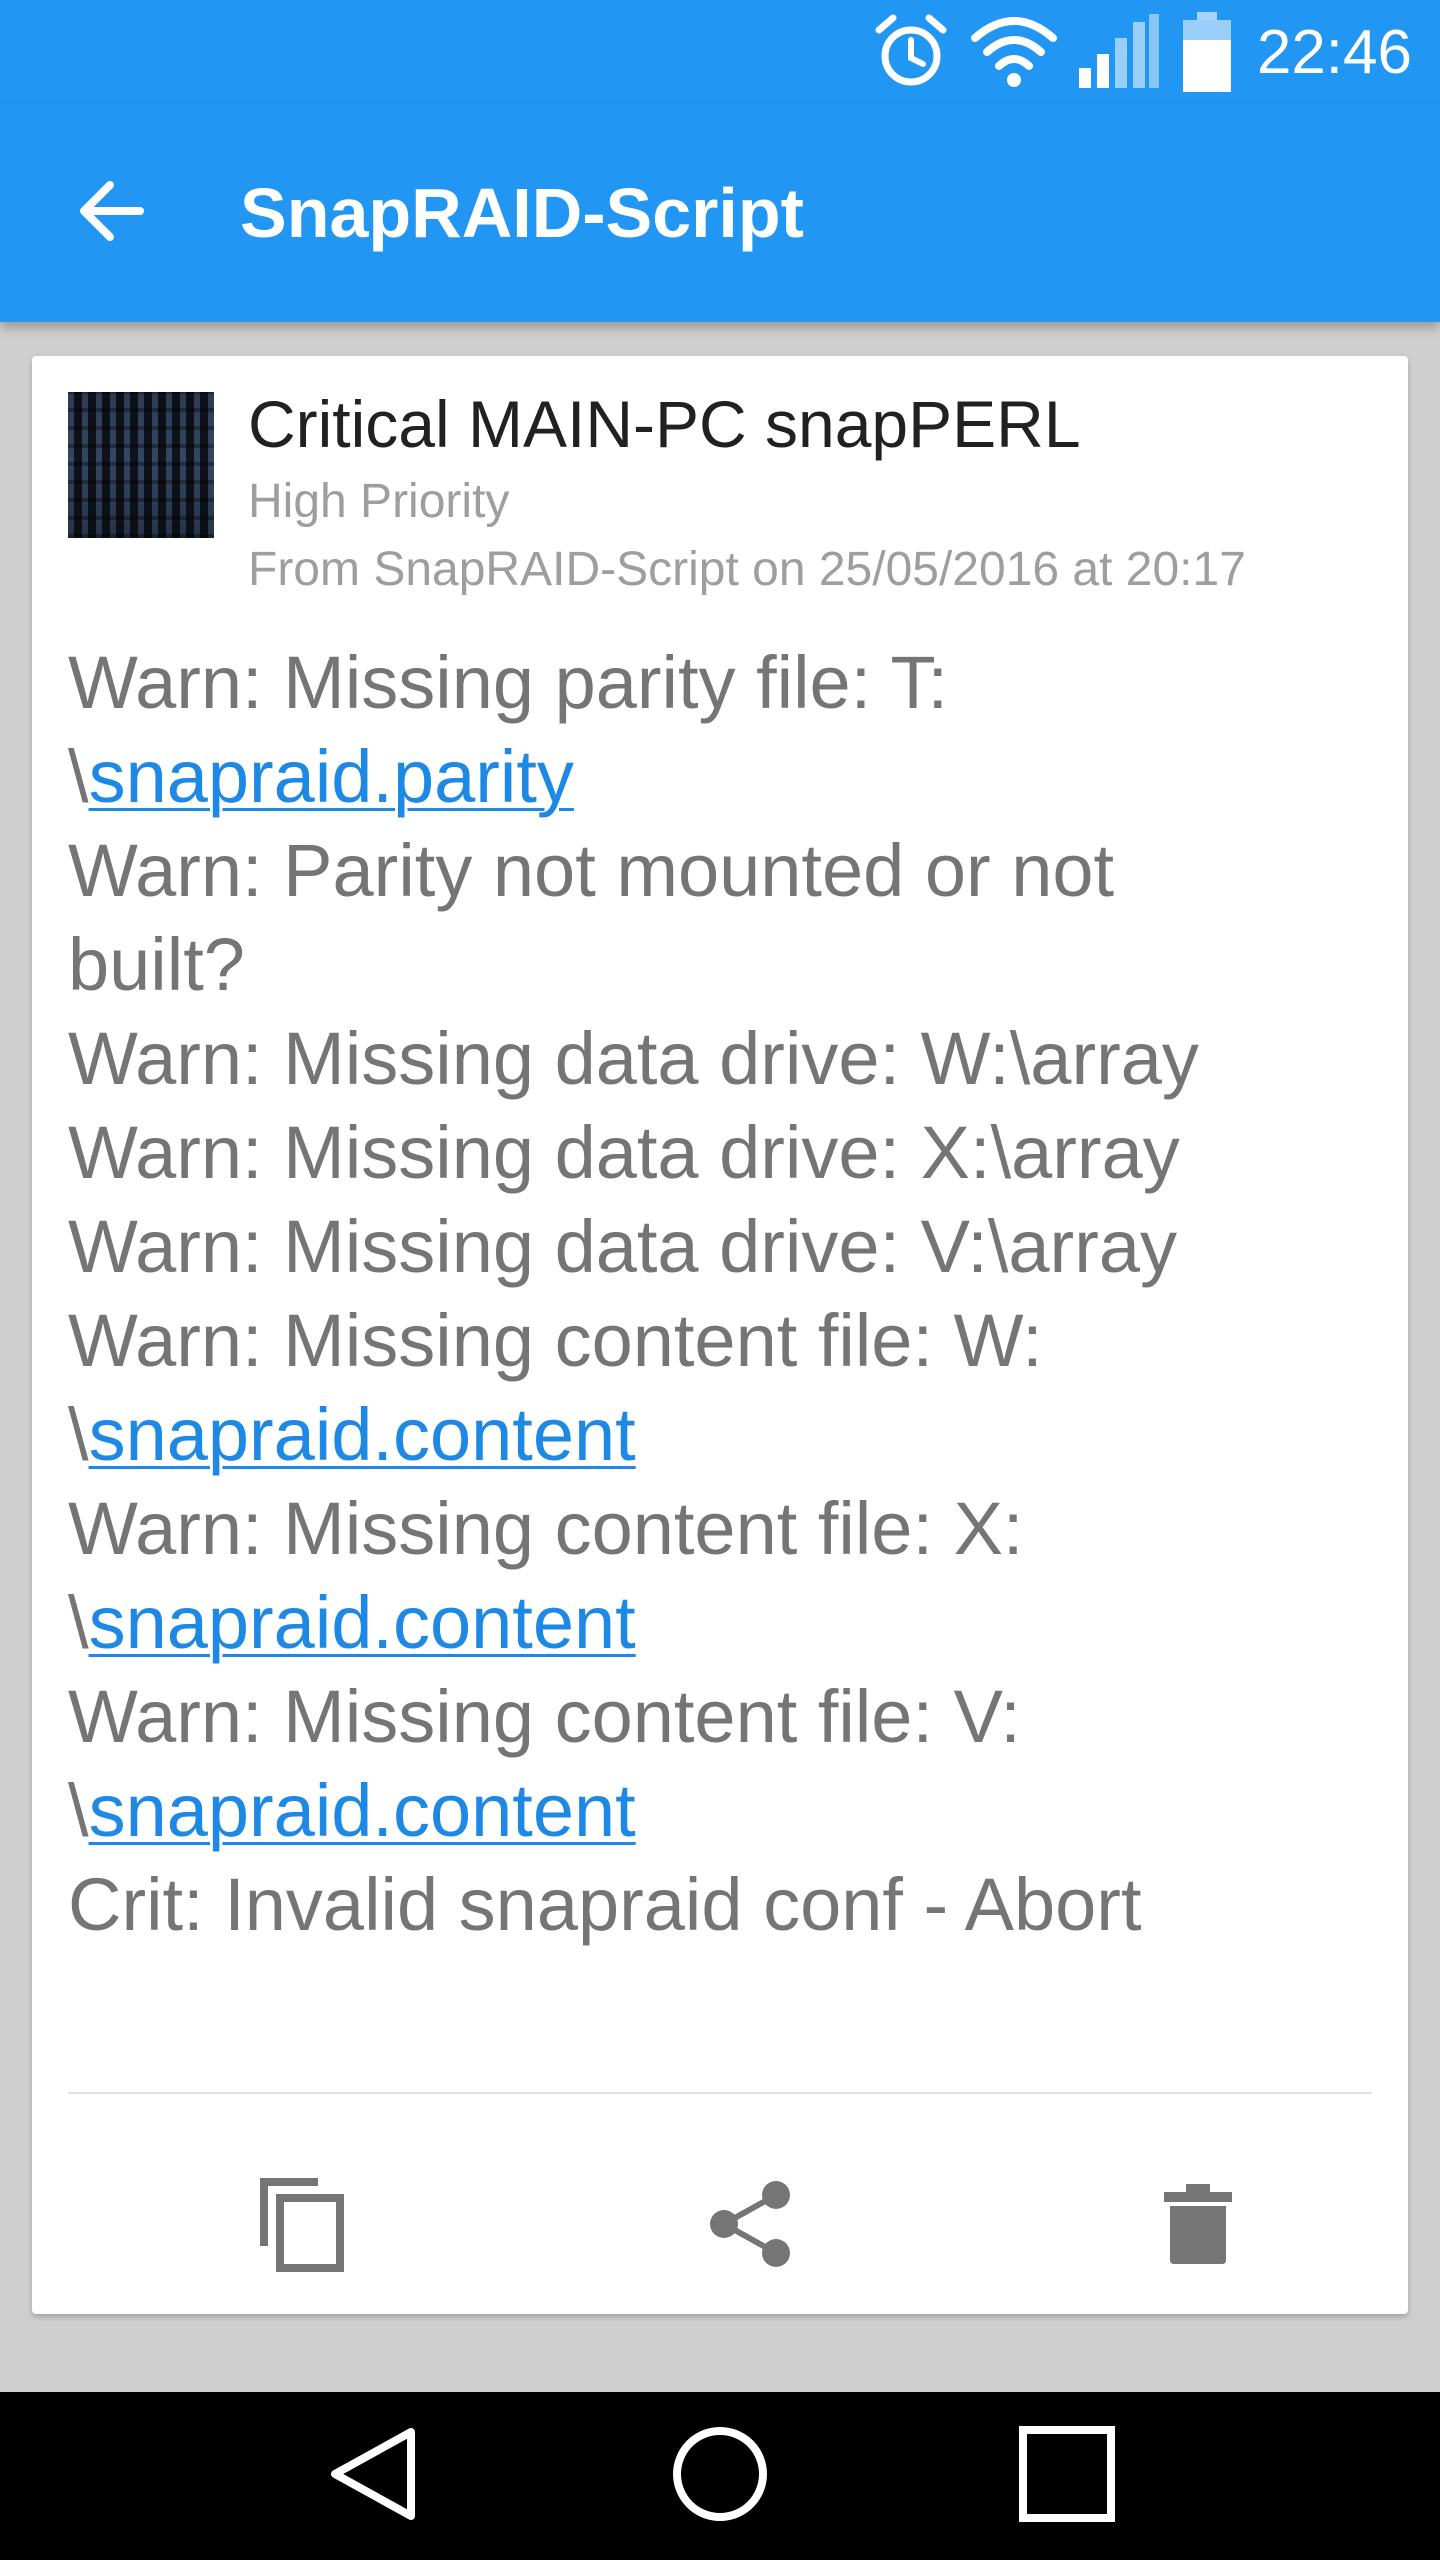 The width and height of the screenshot is (1440, 2560). Describe the element at coordinates (911, 52) in the screenshot. I see `alarm-icon` at that location.